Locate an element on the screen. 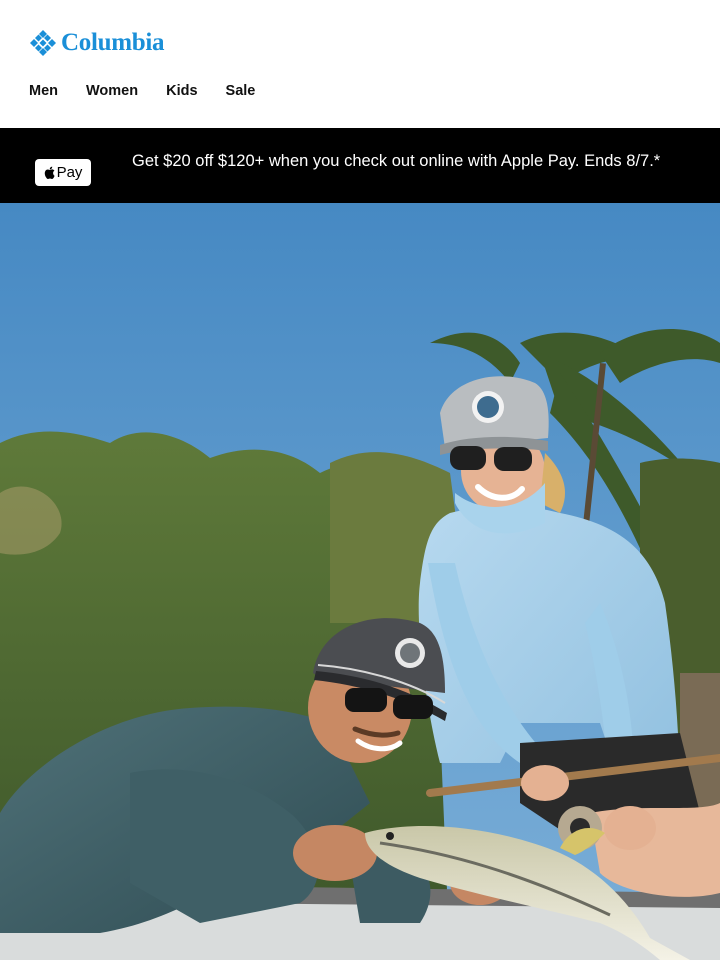  nav-item-women: Women is located at coordinates (112, 91).